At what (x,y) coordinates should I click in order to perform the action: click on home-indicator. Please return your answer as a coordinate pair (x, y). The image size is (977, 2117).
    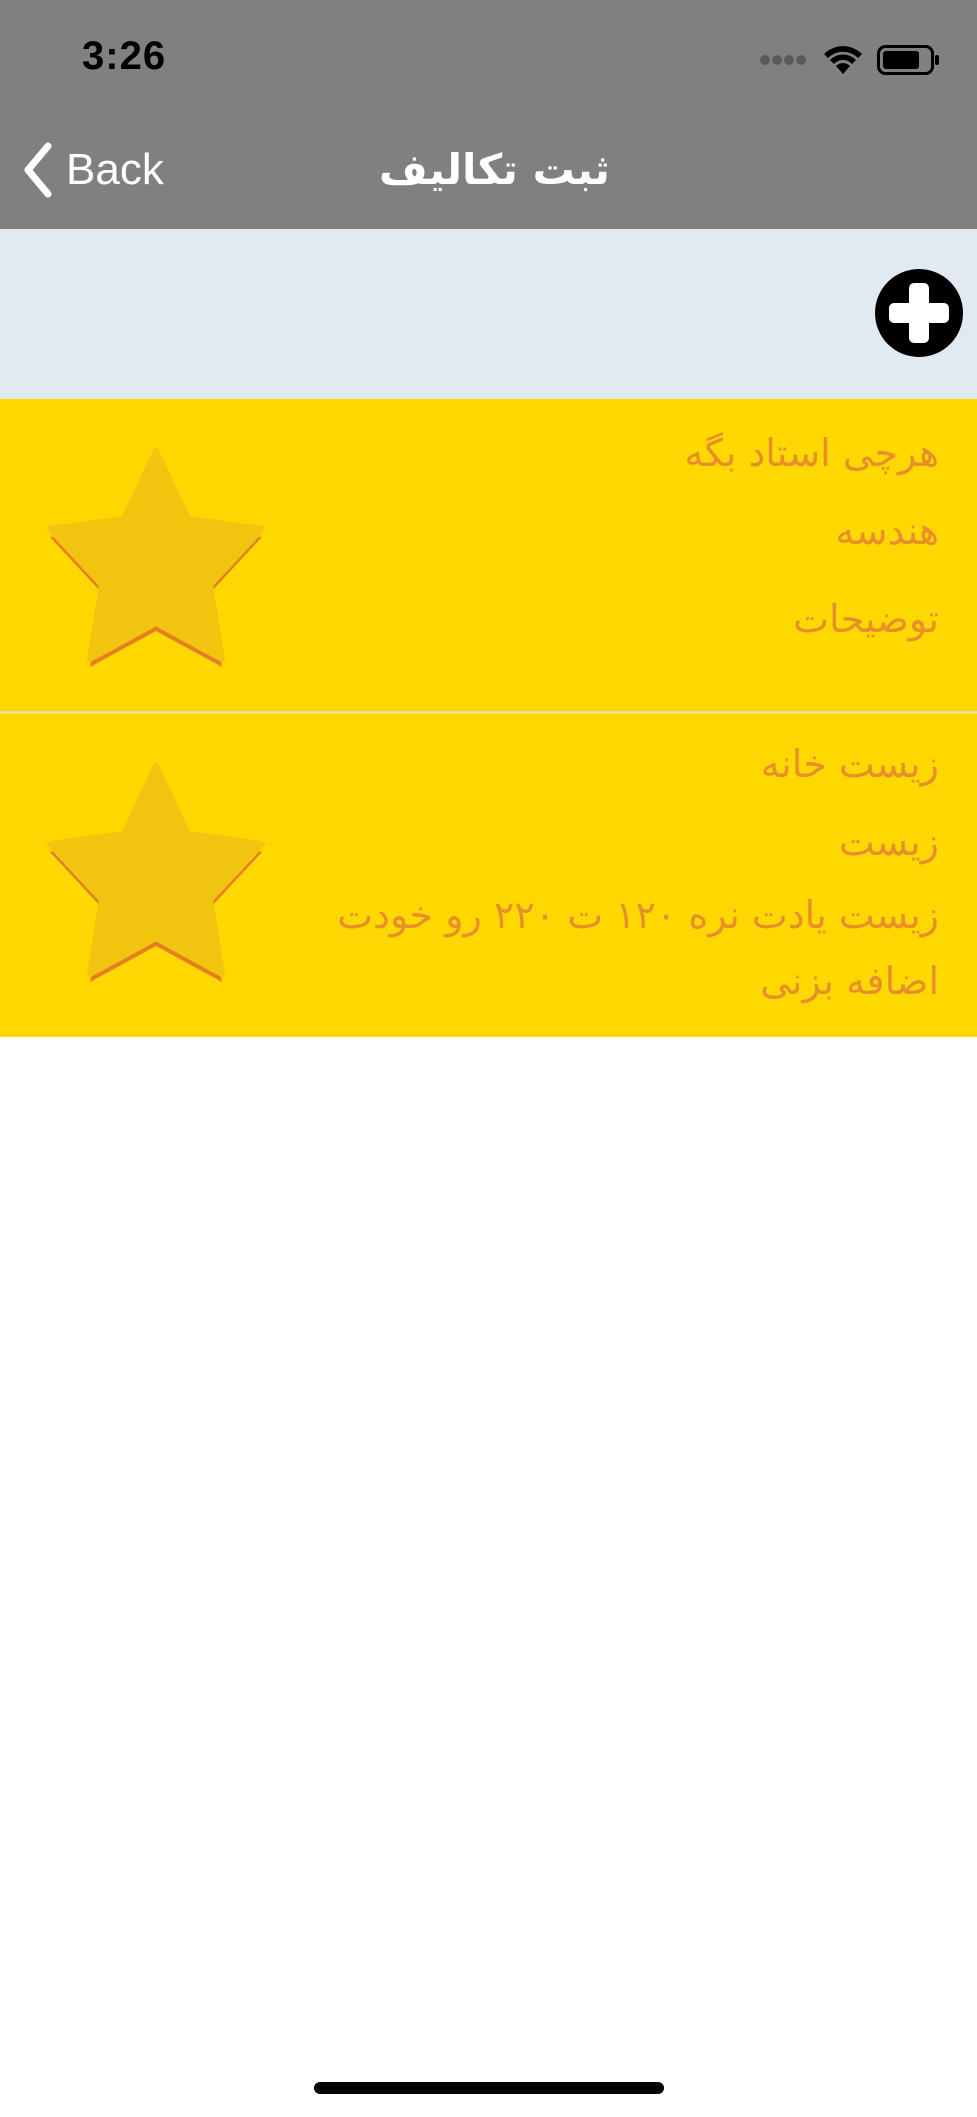
    Looking at the image, I should click on (489, 2088).